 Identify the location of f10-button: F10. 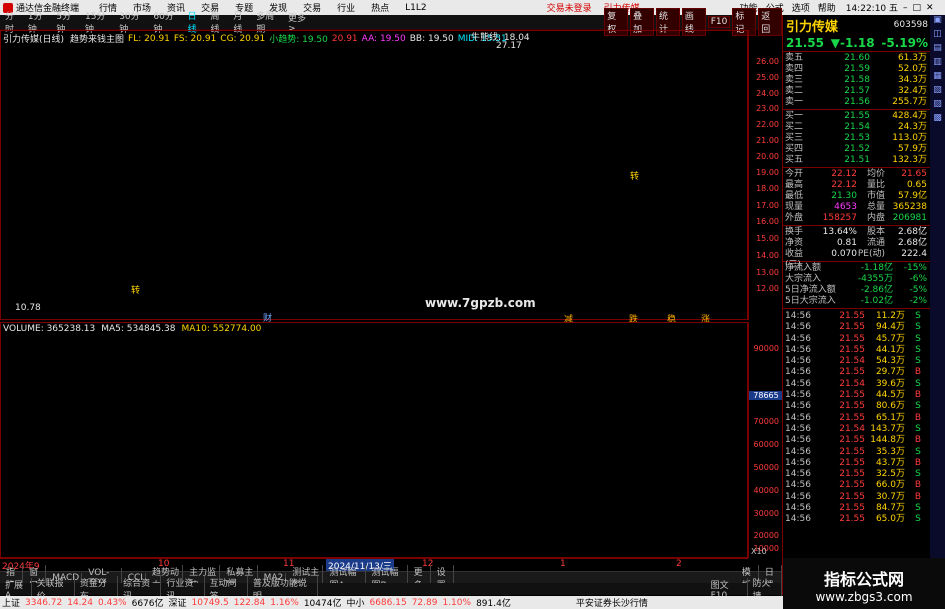
(719, 22).